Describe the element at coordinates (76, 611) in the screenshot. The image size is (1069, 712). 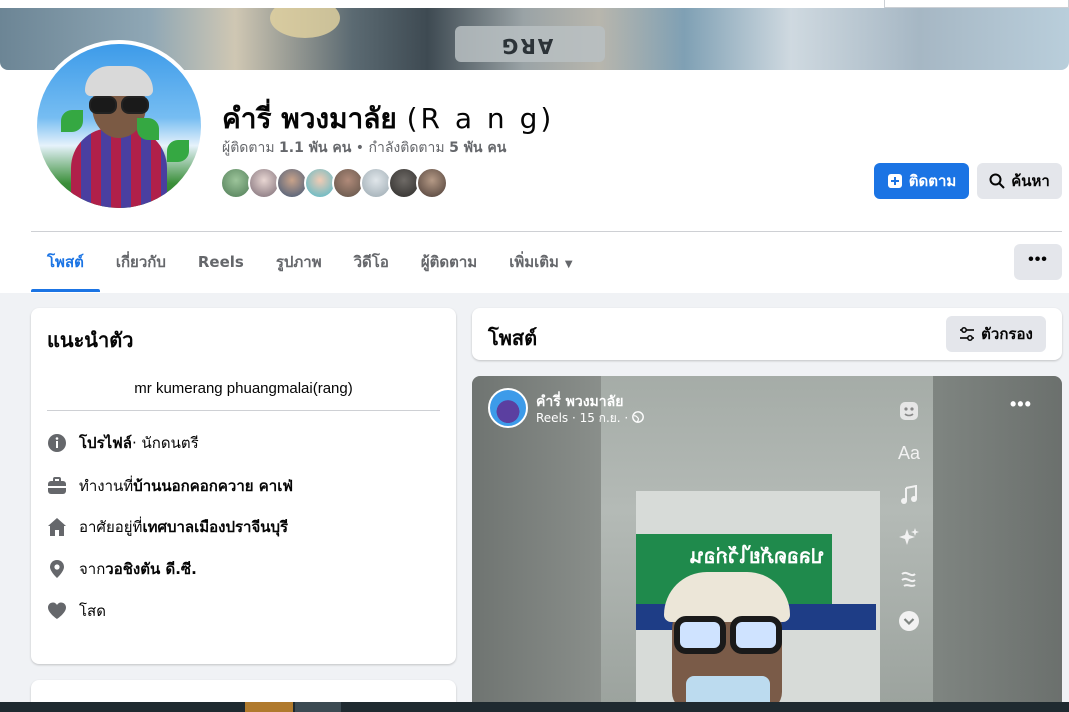
I see `intro-relationship-row: โสด` at that location.